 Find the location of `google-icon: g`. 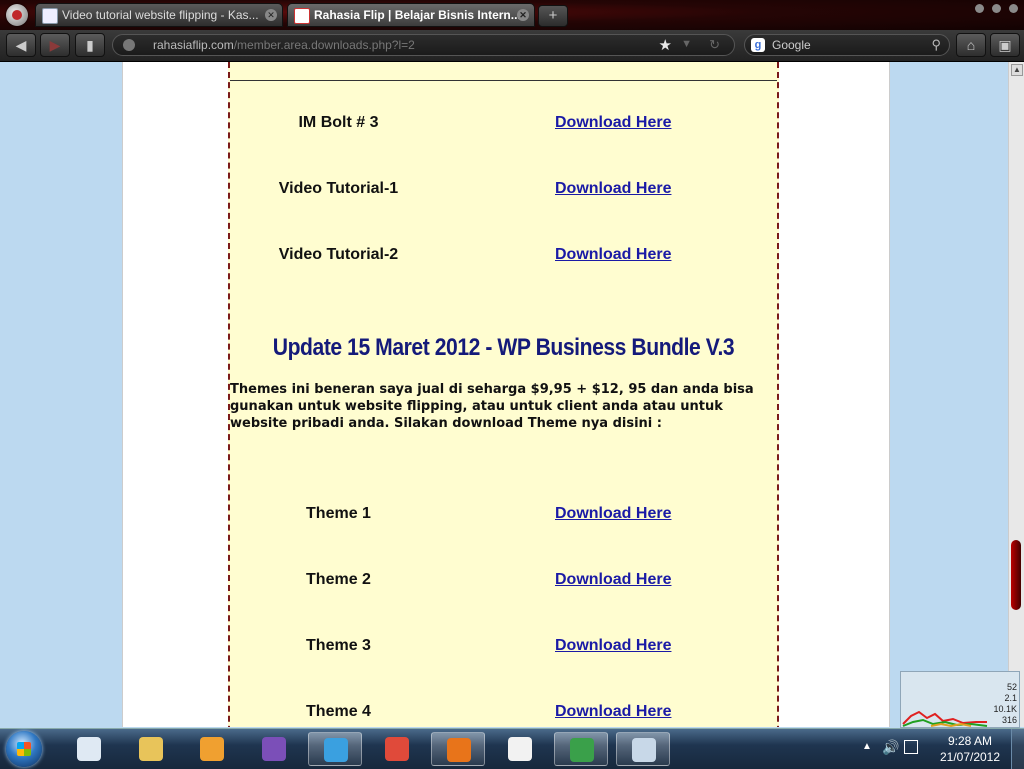

google-icon: g is located at coordinates (758, 45).